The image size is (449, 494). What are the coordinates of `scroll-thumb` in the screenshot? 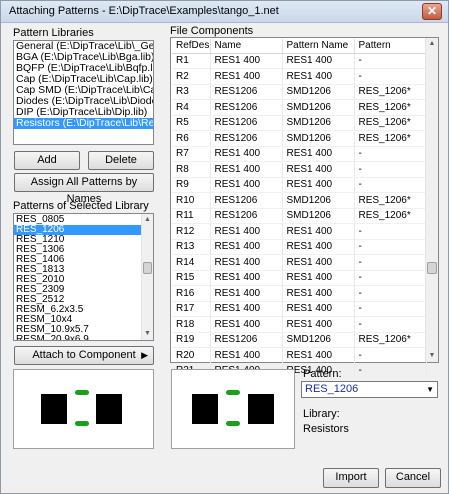 It's located at (147, 268).